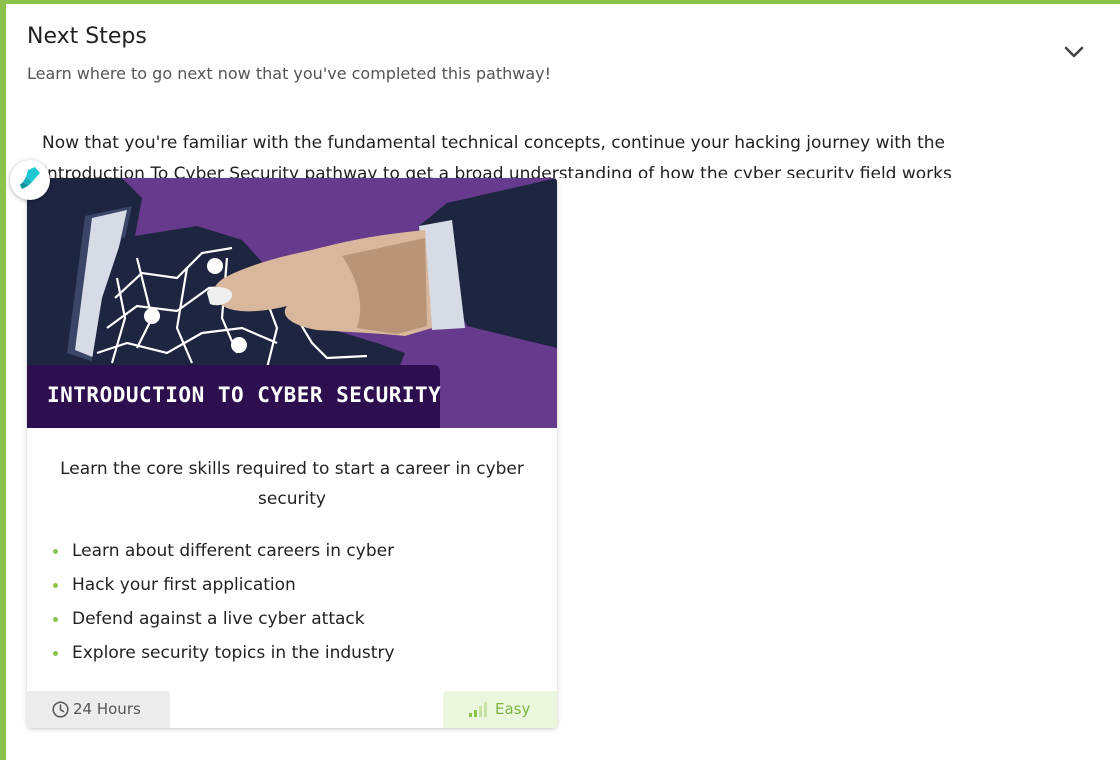  I want to click on feature-text: Hack your first application, so click(184, 585).